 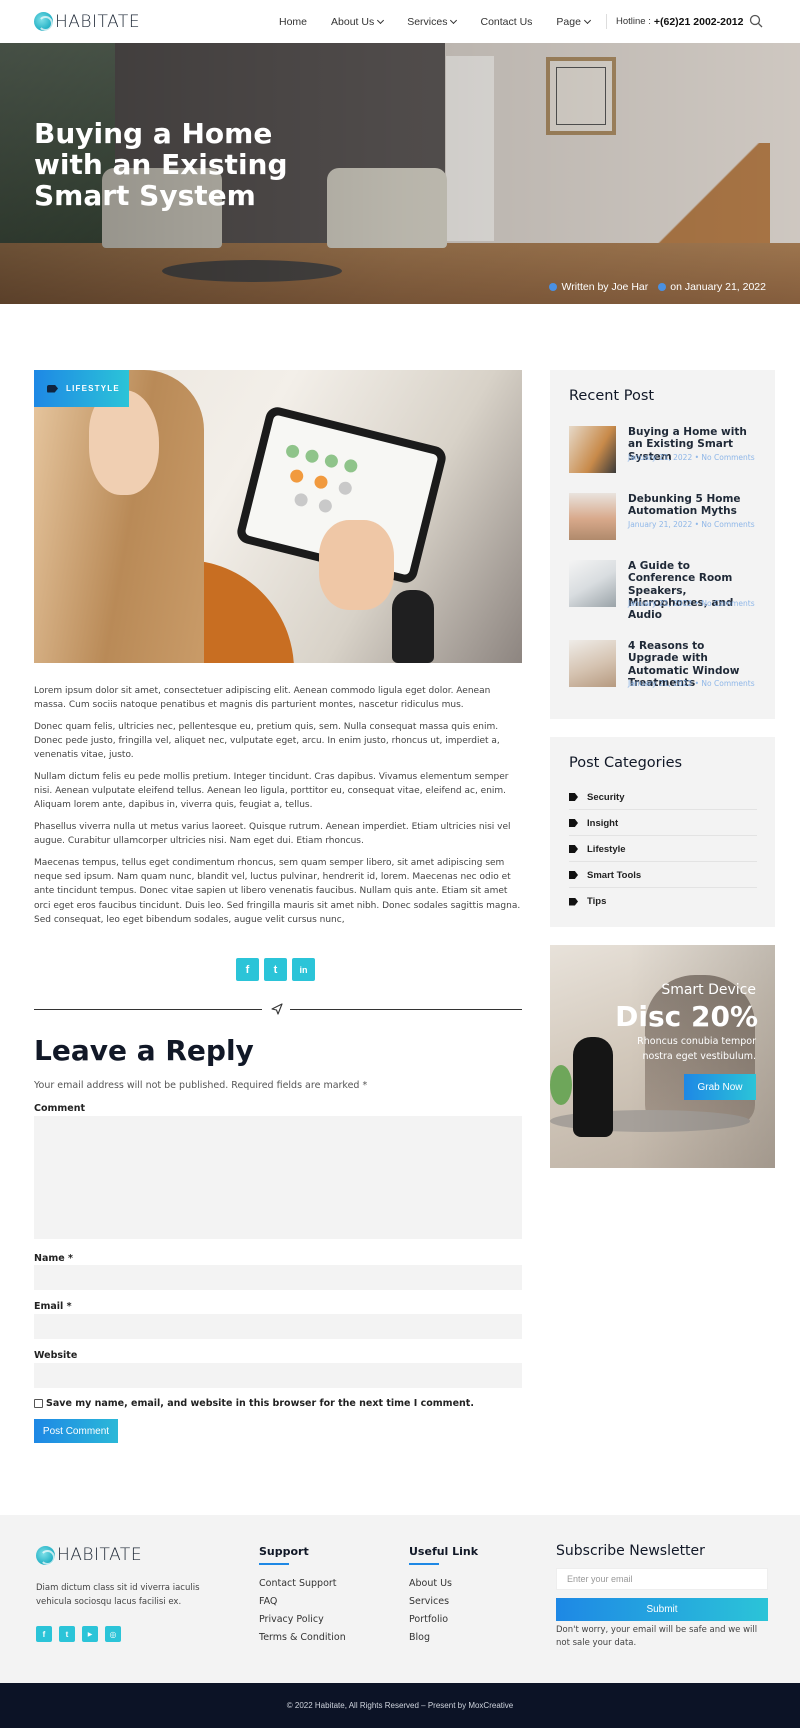 I want to click on youtube-link: ▶, so click(x=90, y=1634).